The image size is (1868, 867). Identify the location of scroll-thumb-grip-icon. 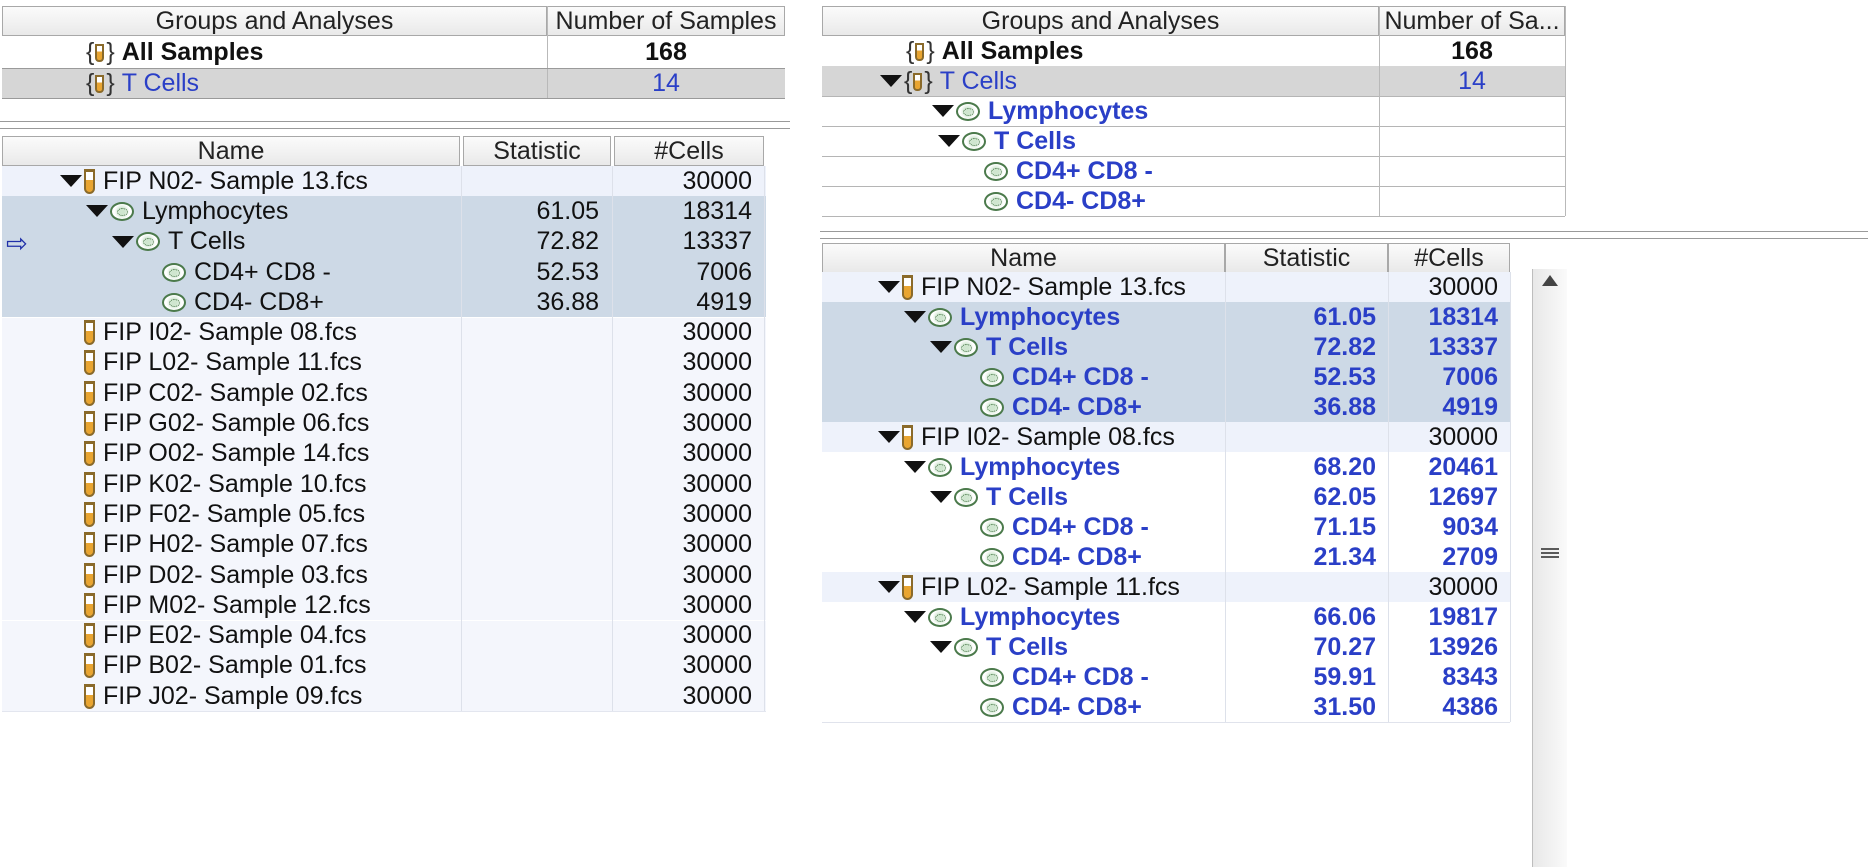
(1550, 553).